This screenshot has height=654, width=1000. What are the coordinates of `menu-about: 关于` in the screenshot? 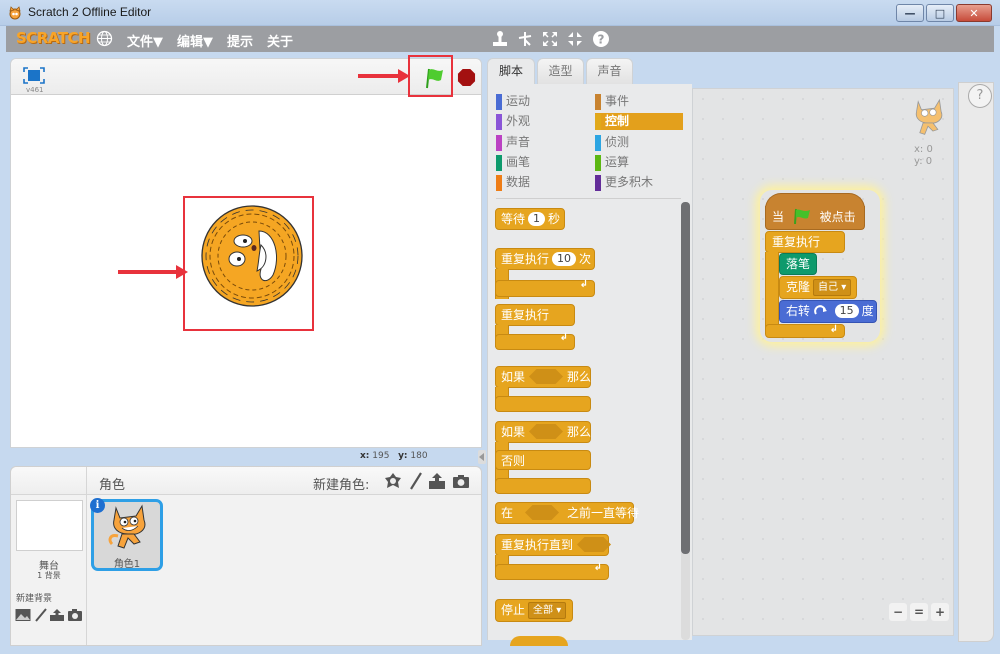 It's located at (280, 40).